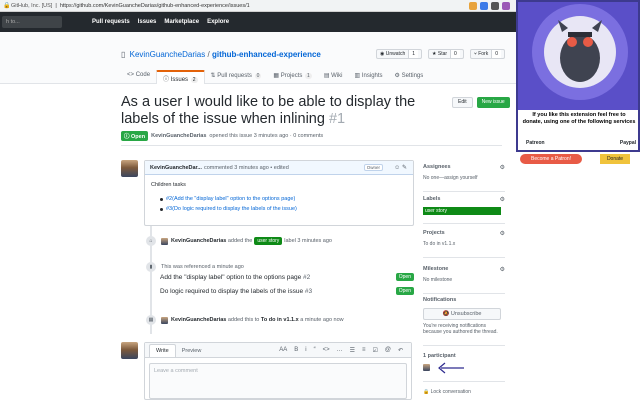 This screenshot has height=400, width=640. I want to click on tab-settings: ⚙ Settings, so click(409, 77).